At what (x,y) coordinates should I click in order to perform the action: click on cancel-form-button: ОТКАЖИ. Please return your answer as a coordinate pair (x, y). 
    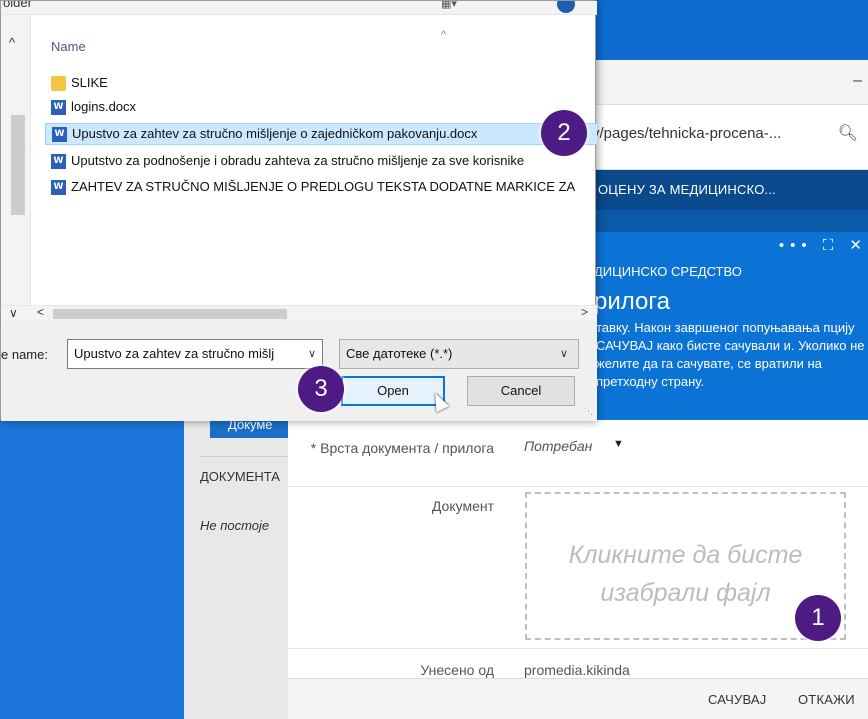
    Looking at the image, I should click on (826, 699).